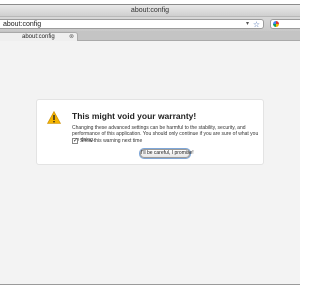  What do you see at coordinates (134, 116) in the screenshot?
I see `warning-title: This might void your warranty!` at bounding box center [134, 116].